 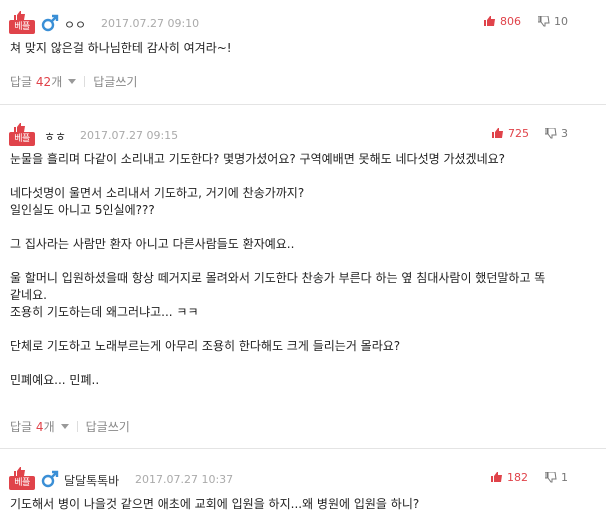 I want to click on body-line: 그 집사라는 사람만 환자 아니고 다른사람들도 환자예요.., so click(x=152, y=244).